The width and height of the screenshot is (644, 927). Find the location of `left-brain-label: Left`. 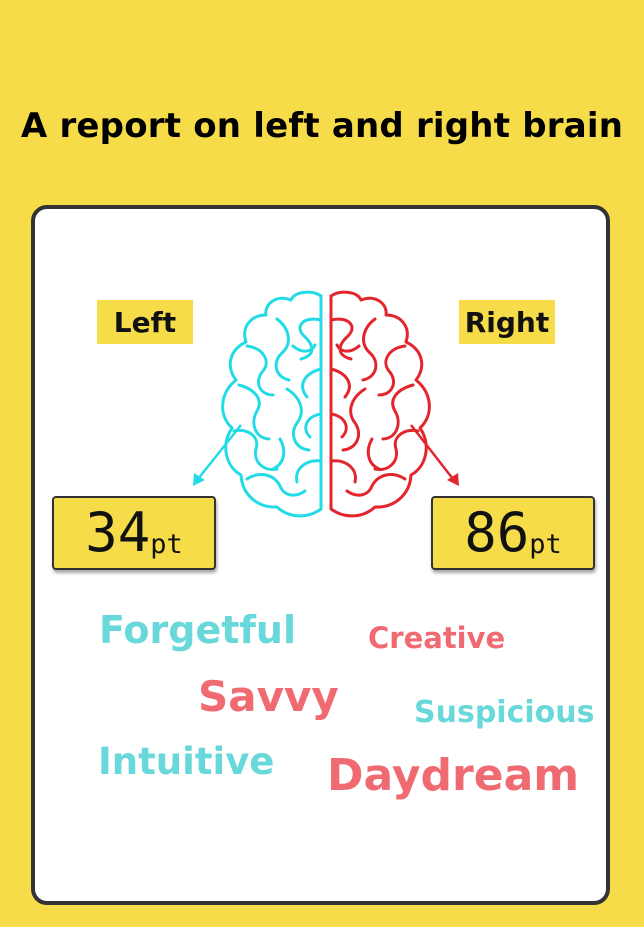

left-brain-label: Left is located at coordinates (145, 322).